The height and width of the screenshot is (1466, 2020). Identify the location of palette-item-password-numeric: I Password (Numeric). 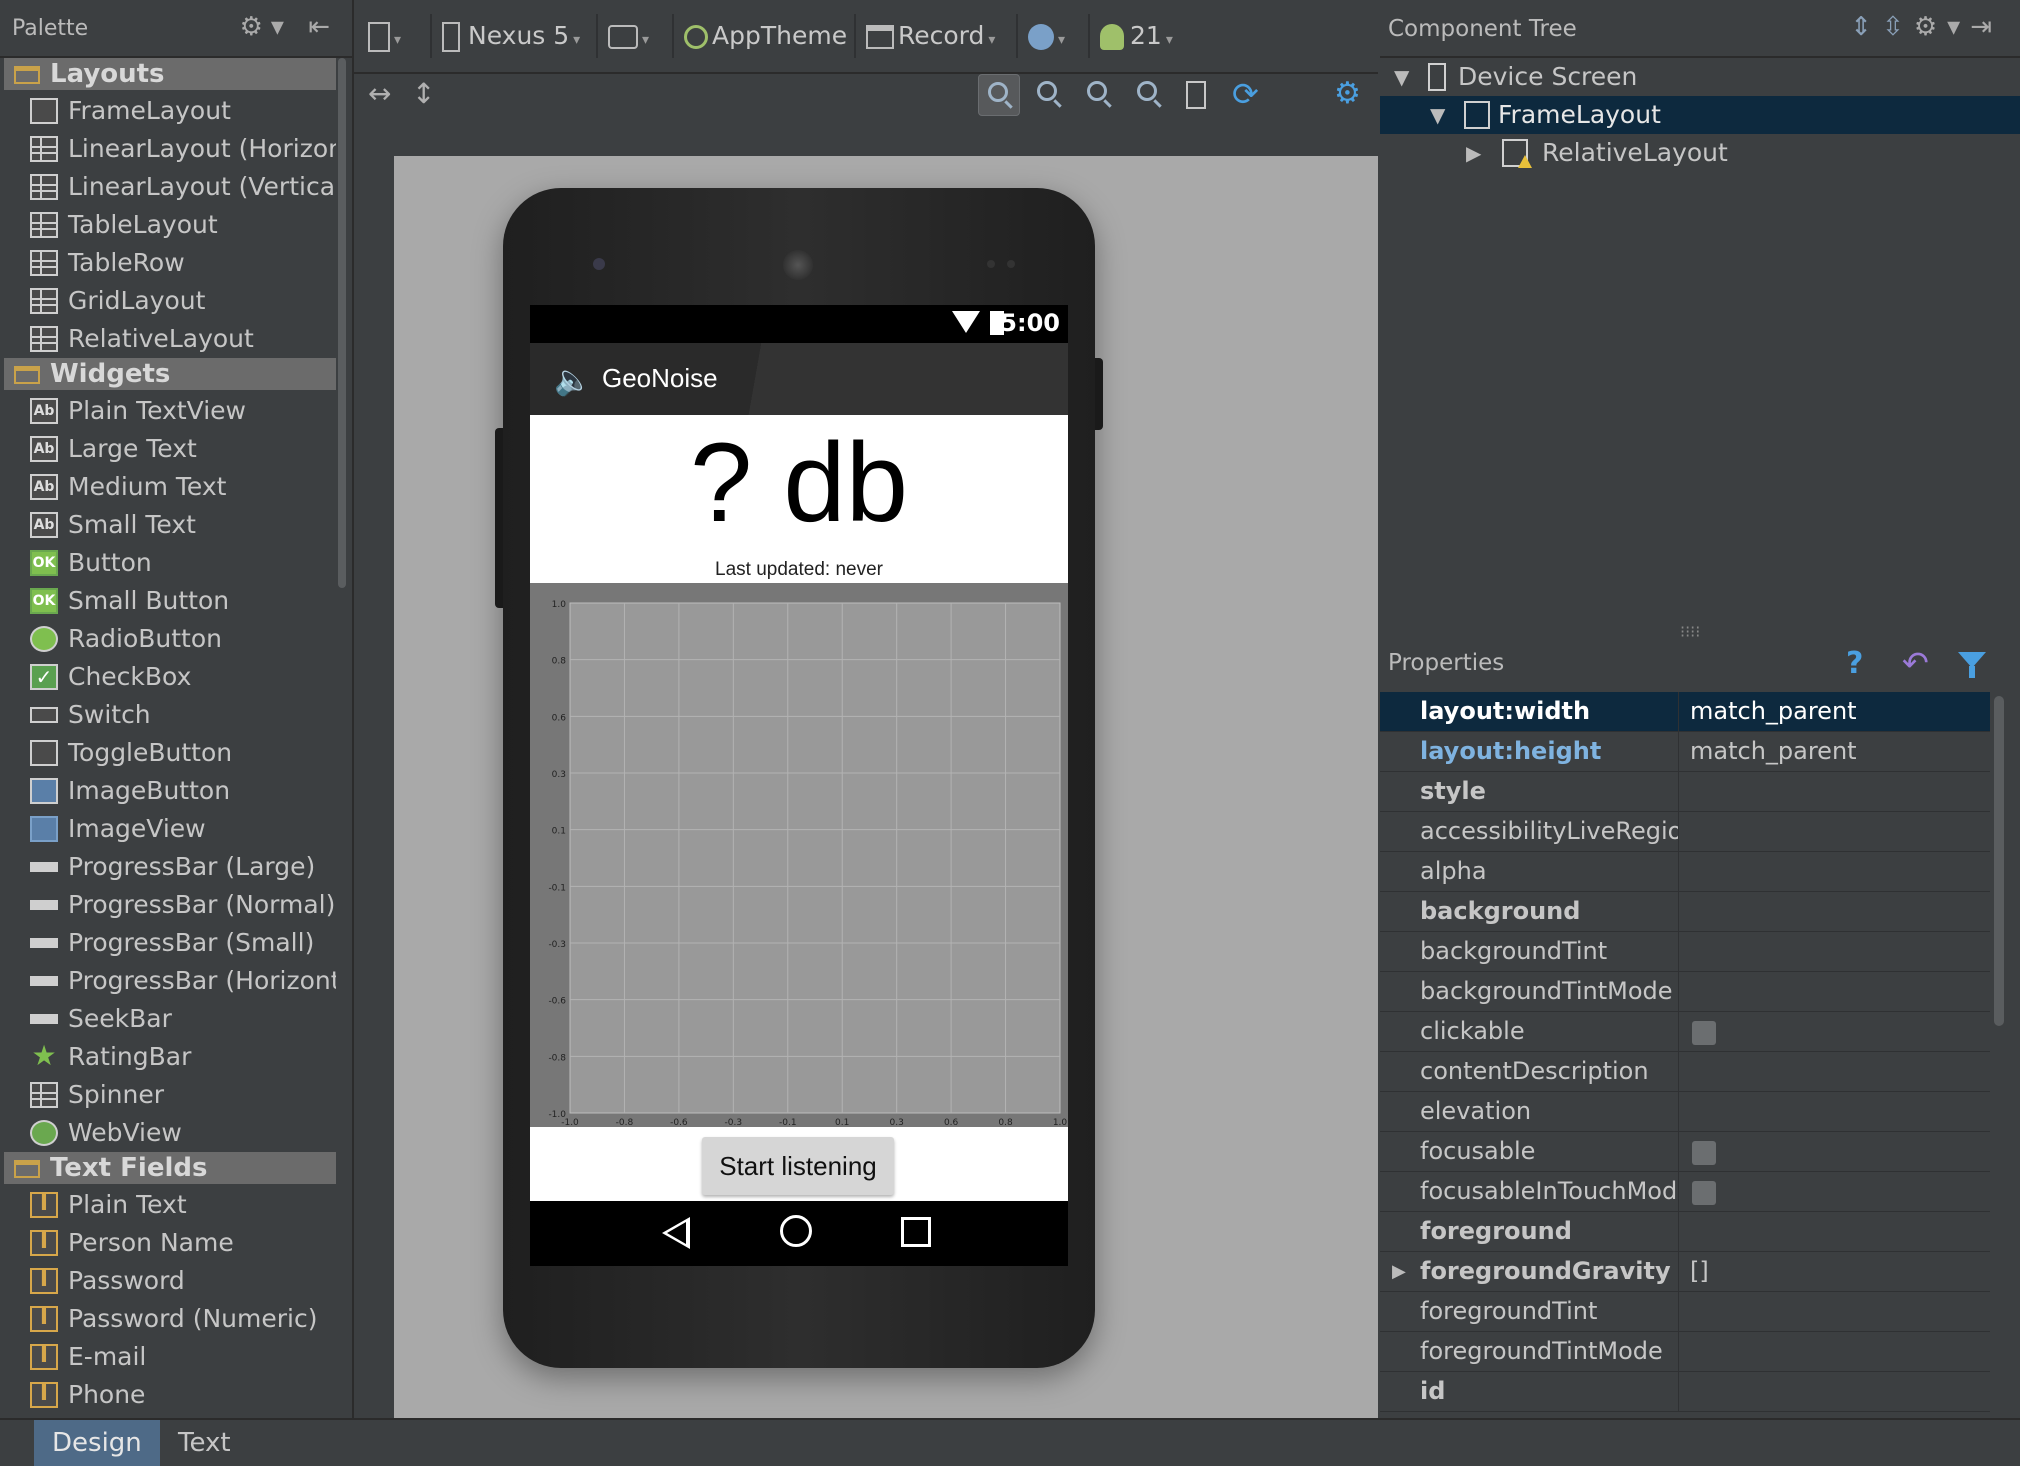
(170, 1319).